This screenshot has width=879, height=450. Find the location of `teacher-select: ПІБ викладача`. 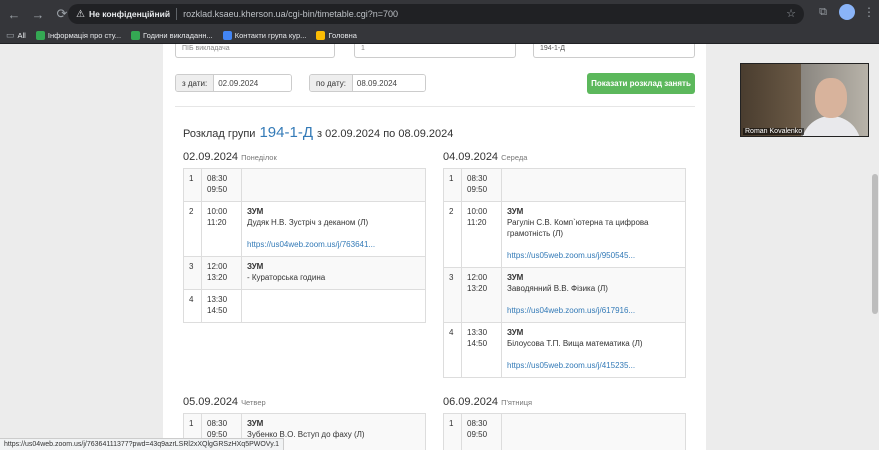

teacher-select: ПІБ викладача is located at coordinates (255, 51).